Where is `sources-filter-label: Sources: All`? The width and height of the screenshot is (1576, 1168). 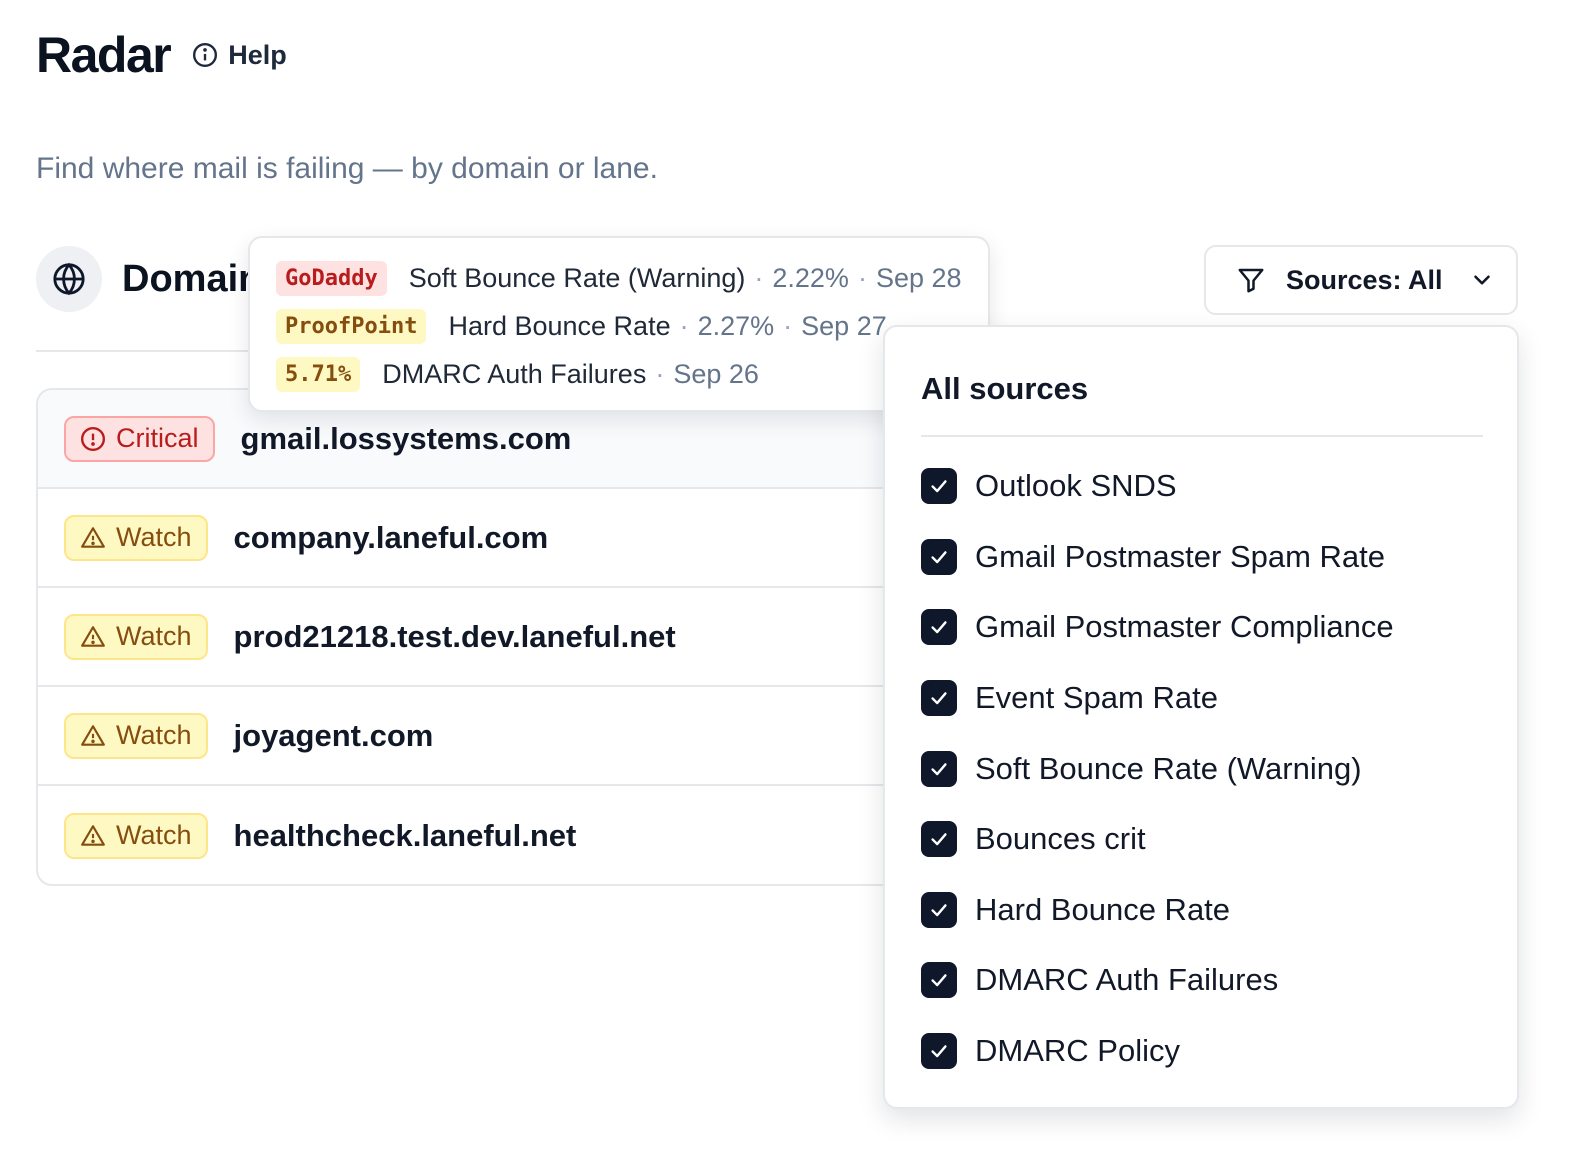 sources-filter-label: Sources: All is located at coordinates (1364, 279).